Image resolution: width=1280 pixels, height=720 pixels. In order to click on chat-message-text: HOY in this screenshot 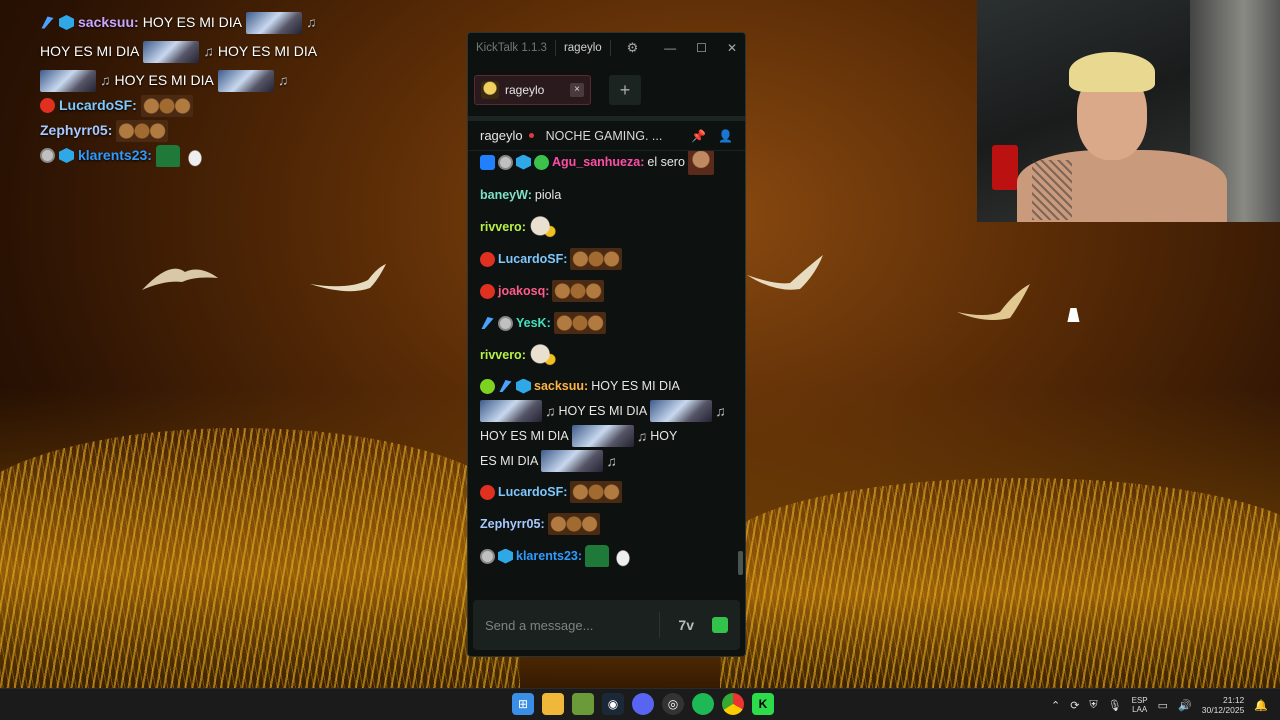, I will do `click(664, 436)`.